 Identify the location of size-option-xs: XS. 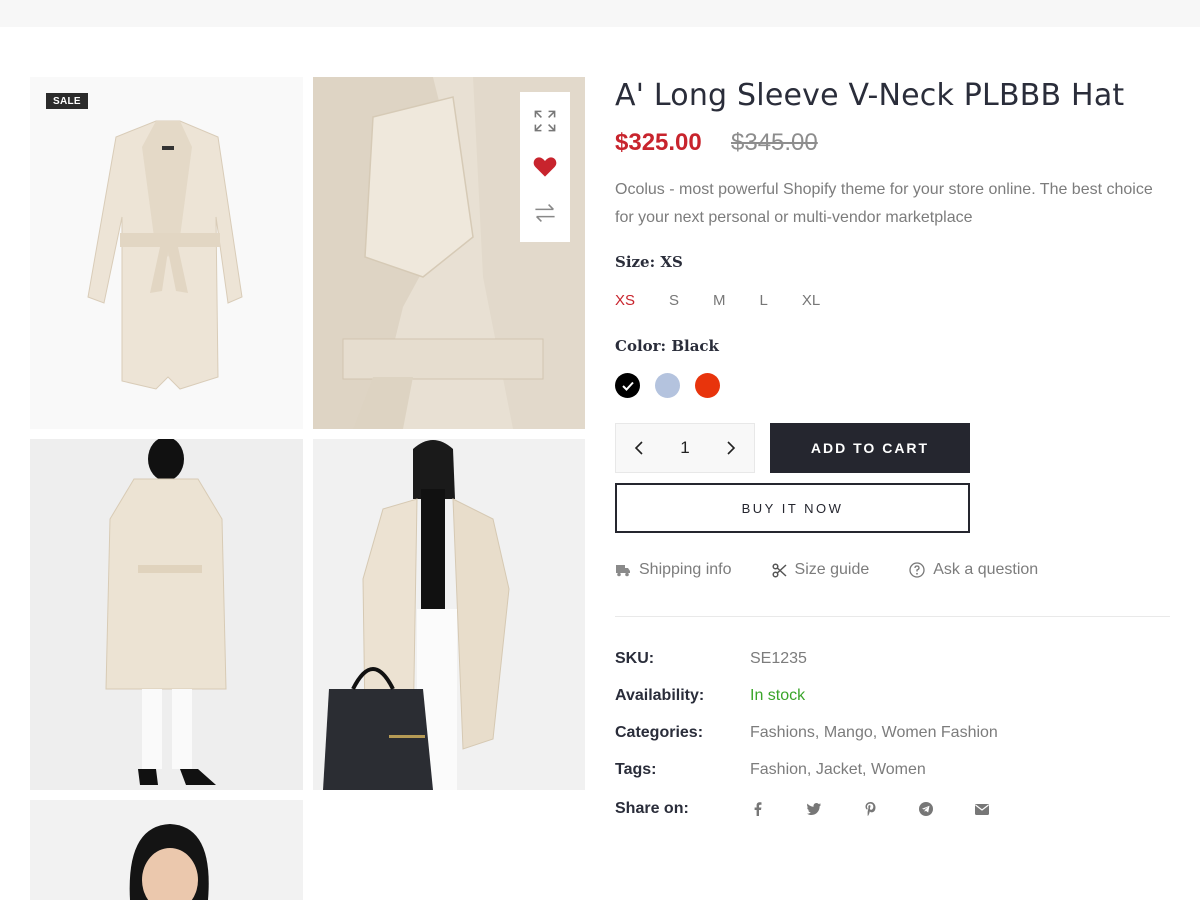
(625, 300).